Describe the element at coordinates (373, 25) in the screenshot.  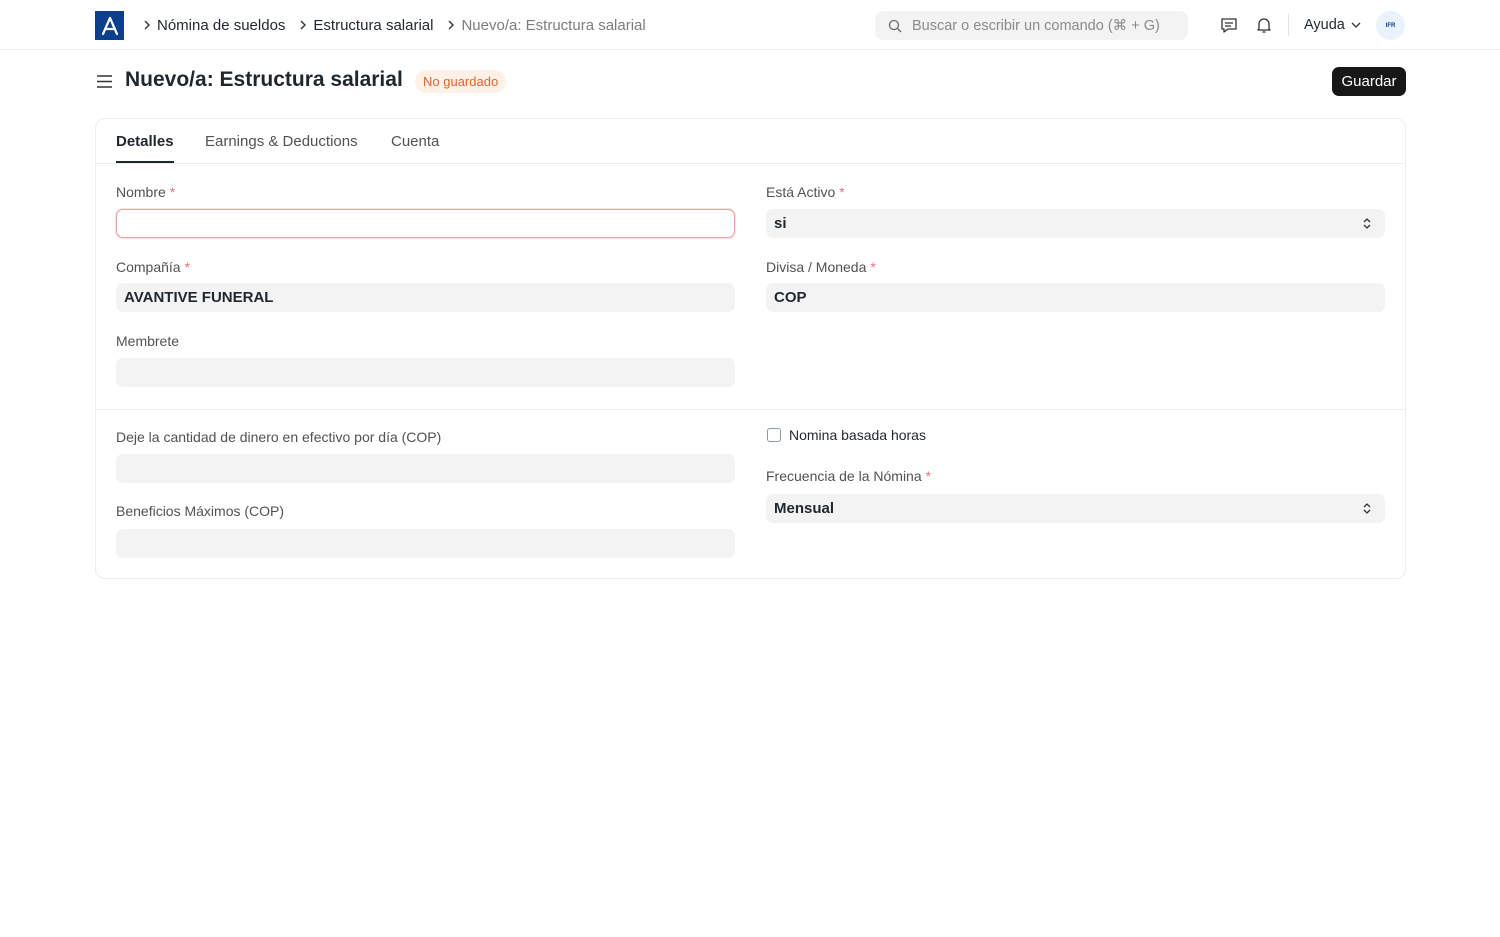
I see `breadcrumb-salary-structure: Estructura salarial` at that location.